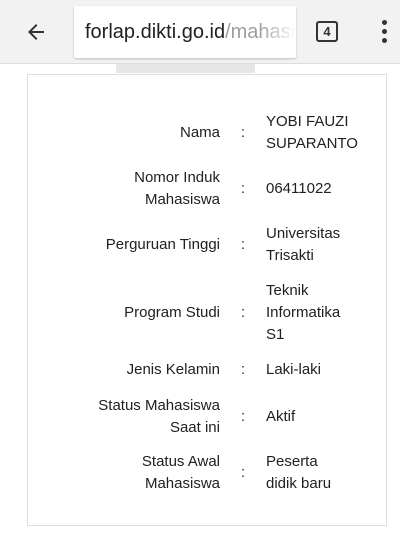 The image size is (400, 534). Describe the element at coordinates (180, 472) in the screenshot. I see `field-label: Status Awal Mahasiswa` at that location.